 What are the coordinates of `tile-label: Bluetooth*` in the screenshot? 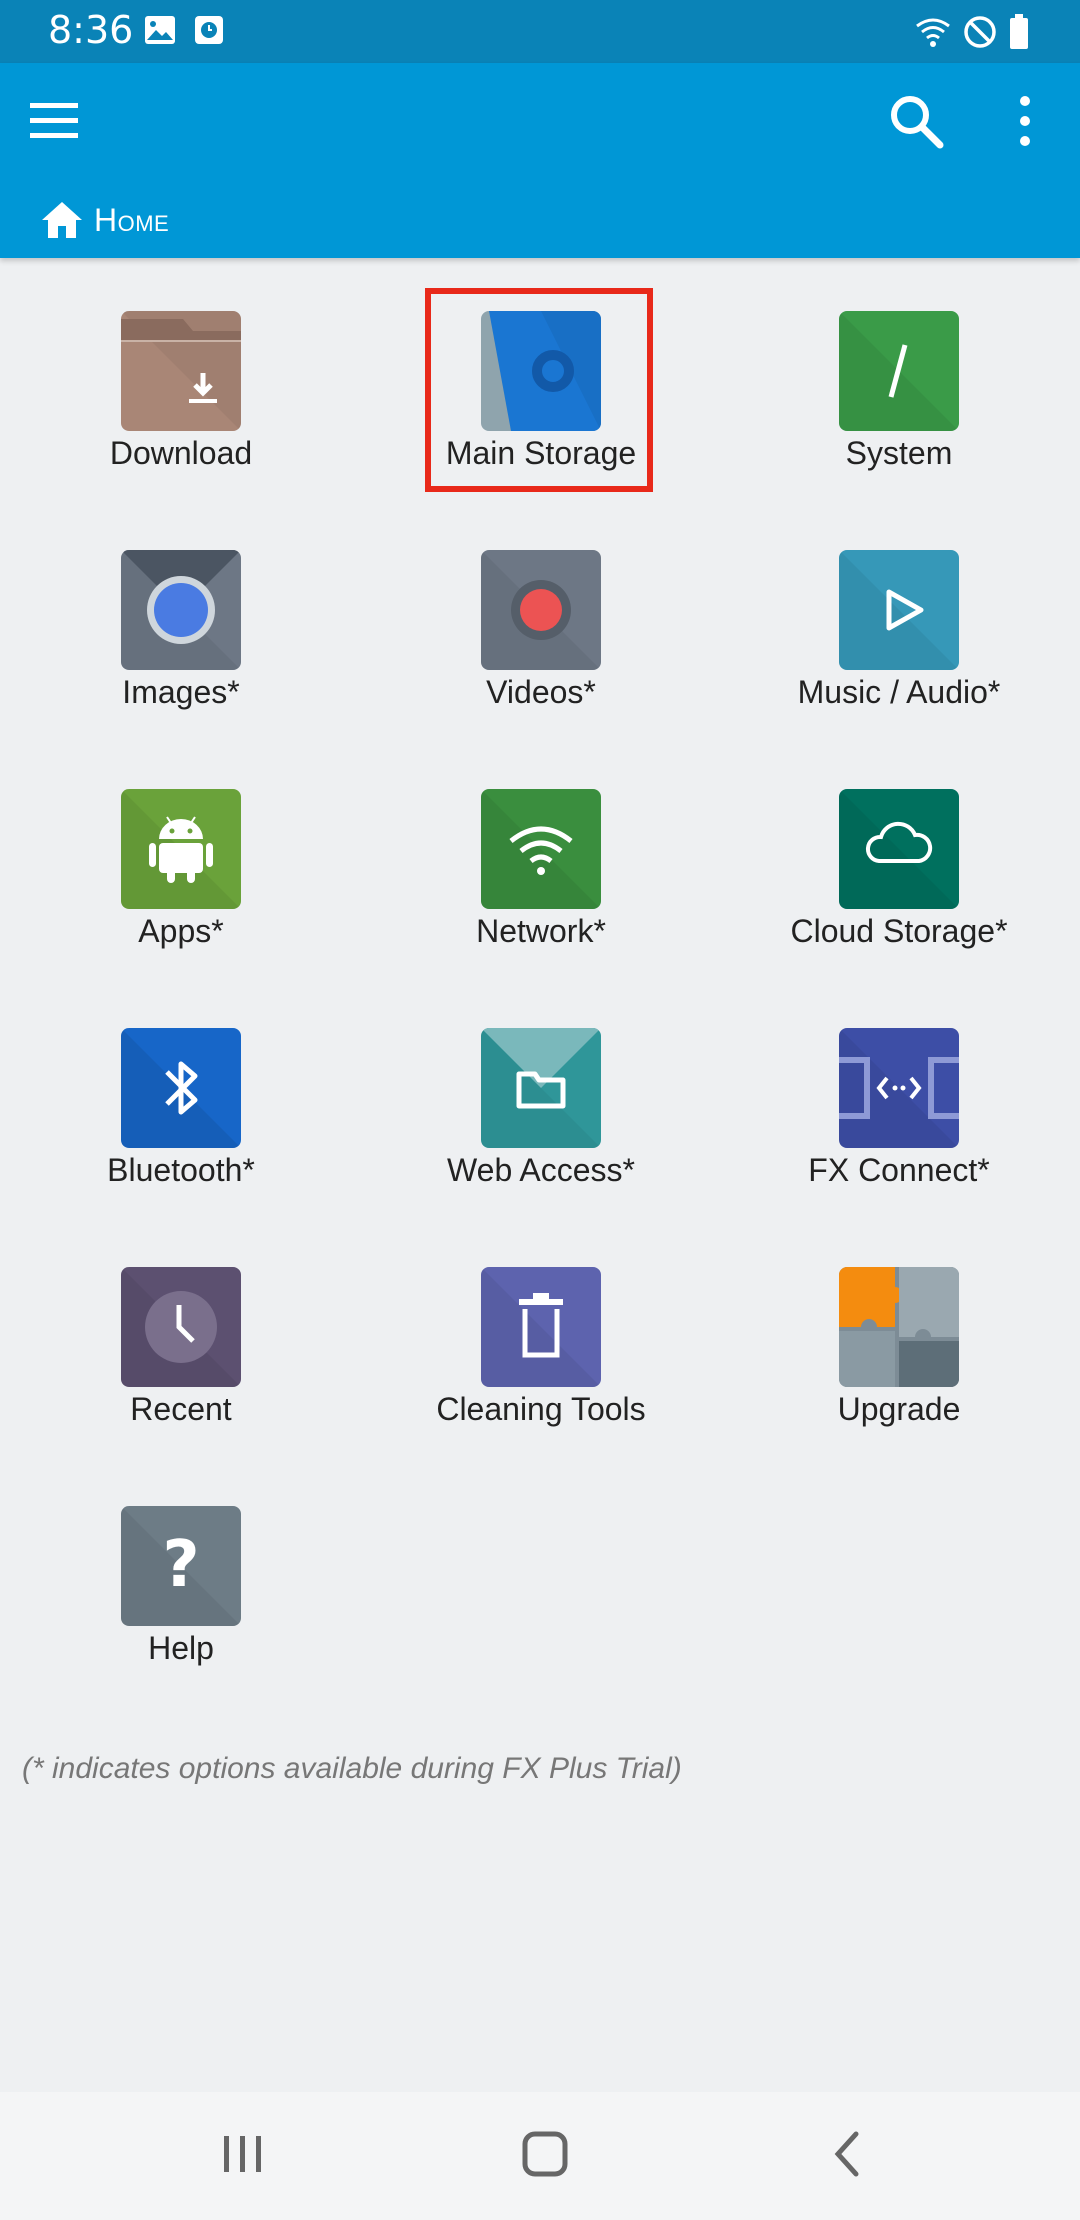 It's located at (181, 1170).